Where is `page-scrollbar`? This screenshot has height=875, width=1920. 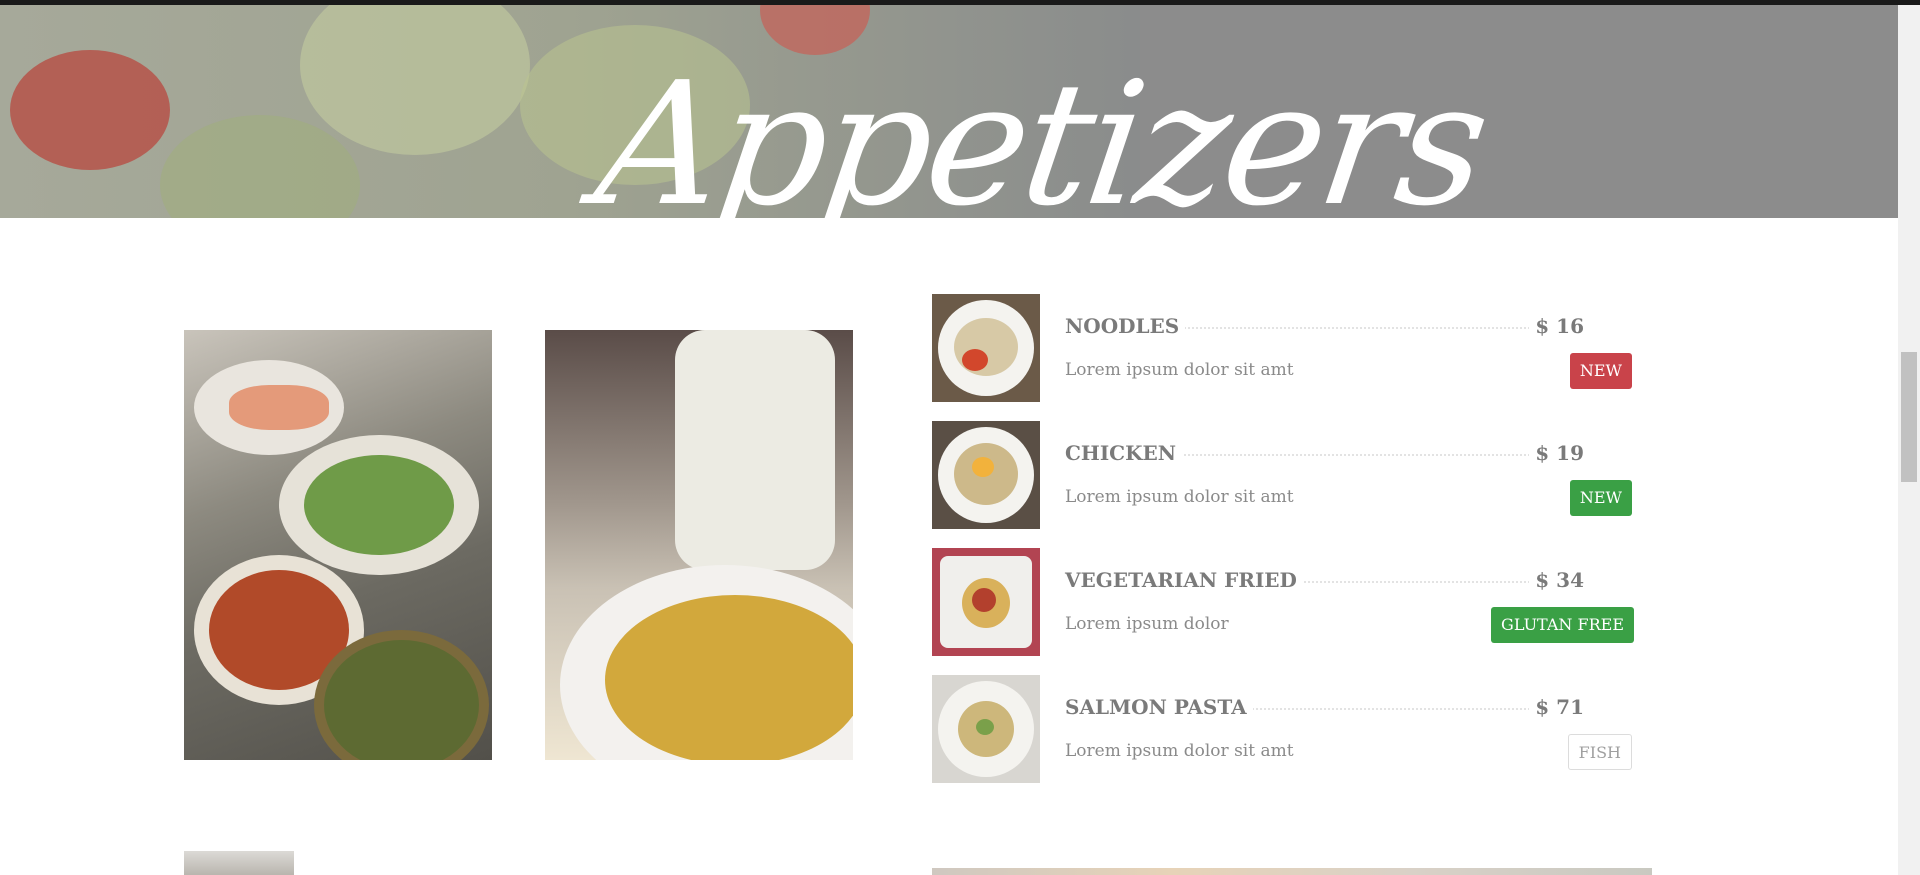
page-scrollbar is located at coordinates (1909, 440).